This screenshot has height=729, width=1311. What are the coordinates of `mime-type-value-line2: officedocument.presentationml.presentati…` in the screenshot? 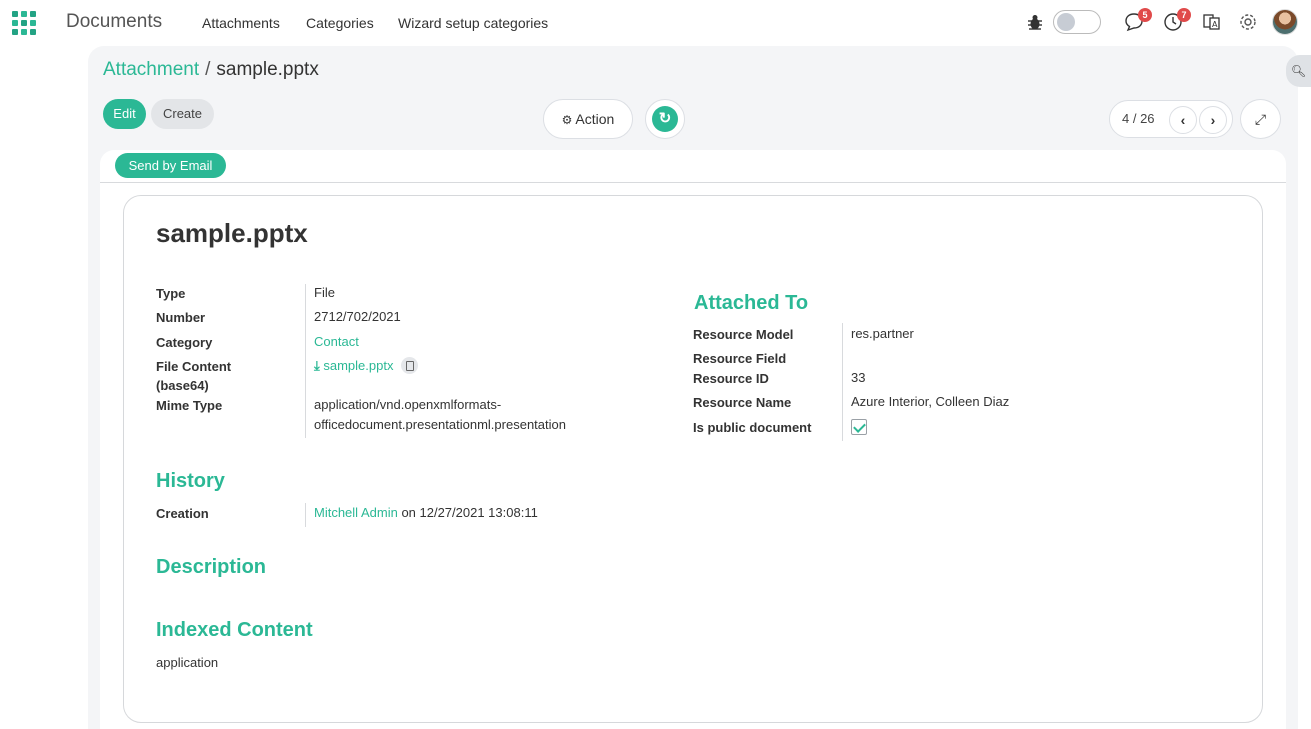 It's located at (440, 424).